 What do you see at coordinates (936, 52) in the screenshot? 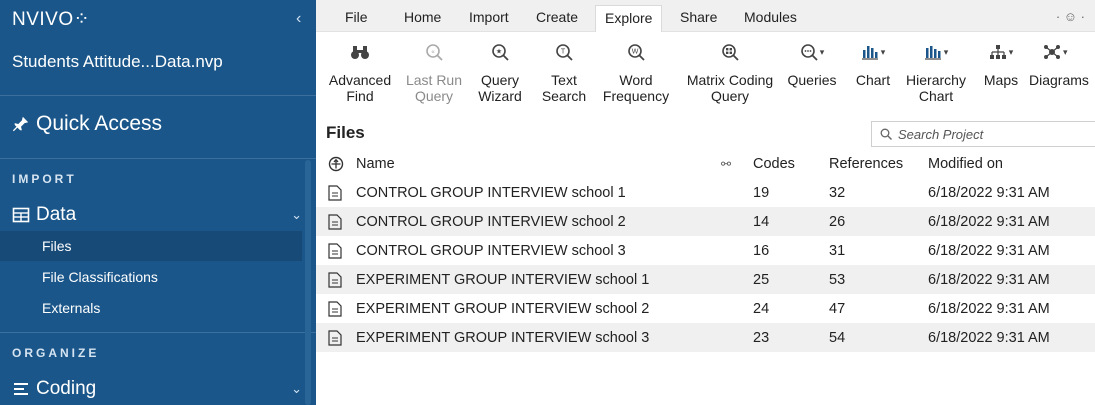
I see `hierarchy-chart-icon: ▾` at bounding box center [936, 52].